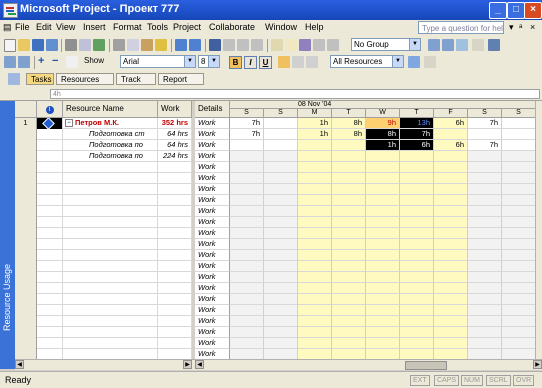  Describe the element at coordinates (383, 123) in the screenshot. I see `timescale-cell: 9h` at that location.